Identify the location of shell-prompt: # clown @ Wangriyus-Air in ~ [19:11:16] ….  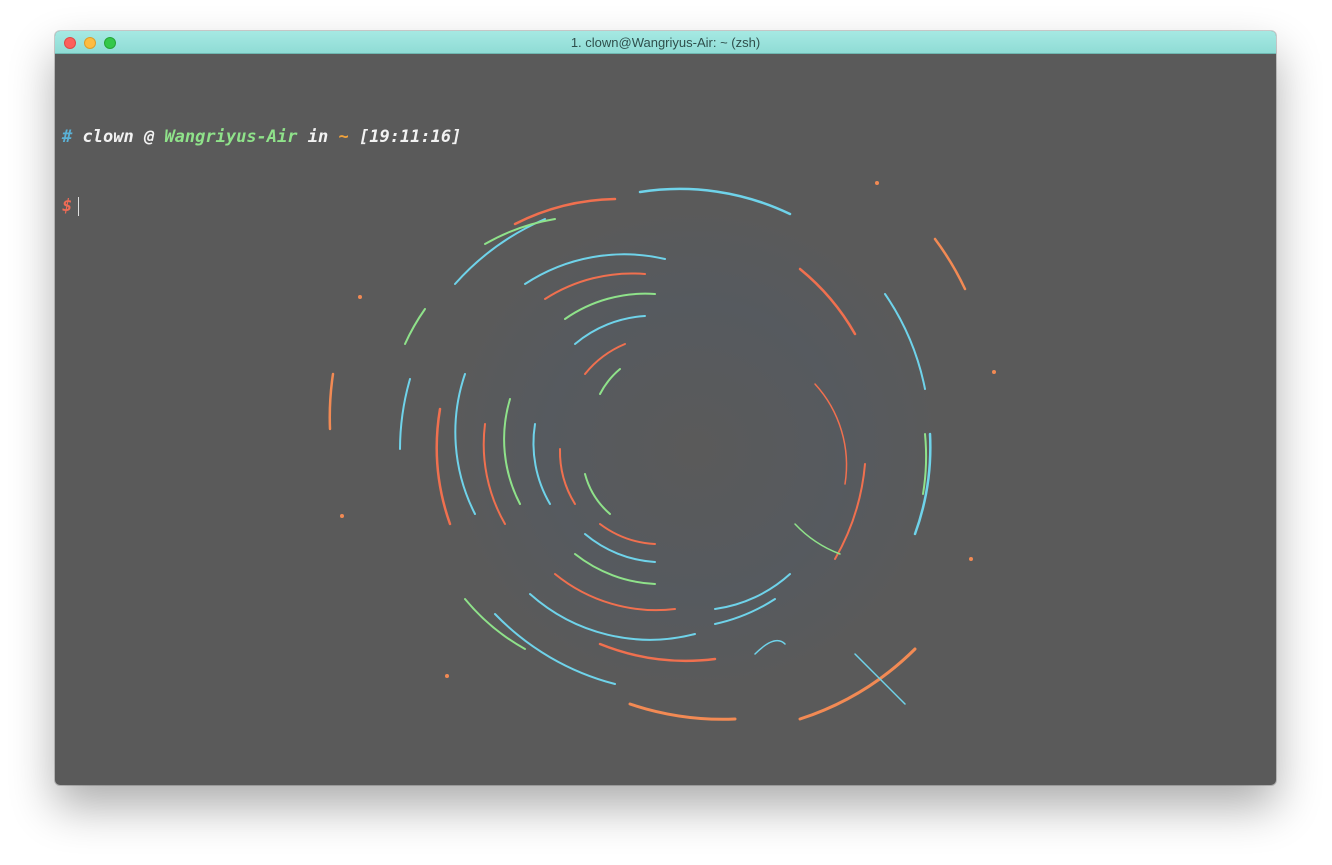
(261, 172).